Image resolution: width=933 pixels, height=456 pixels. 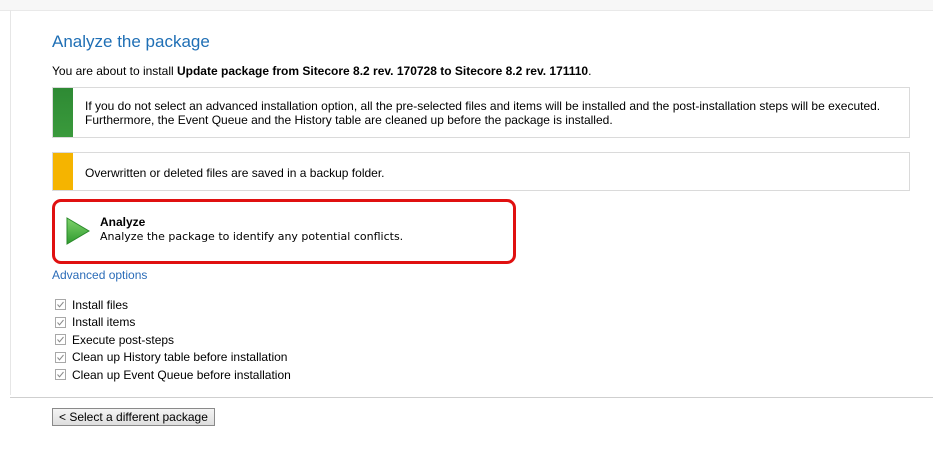 I want to click on option-label: Install files, so click(x=100, y=304).